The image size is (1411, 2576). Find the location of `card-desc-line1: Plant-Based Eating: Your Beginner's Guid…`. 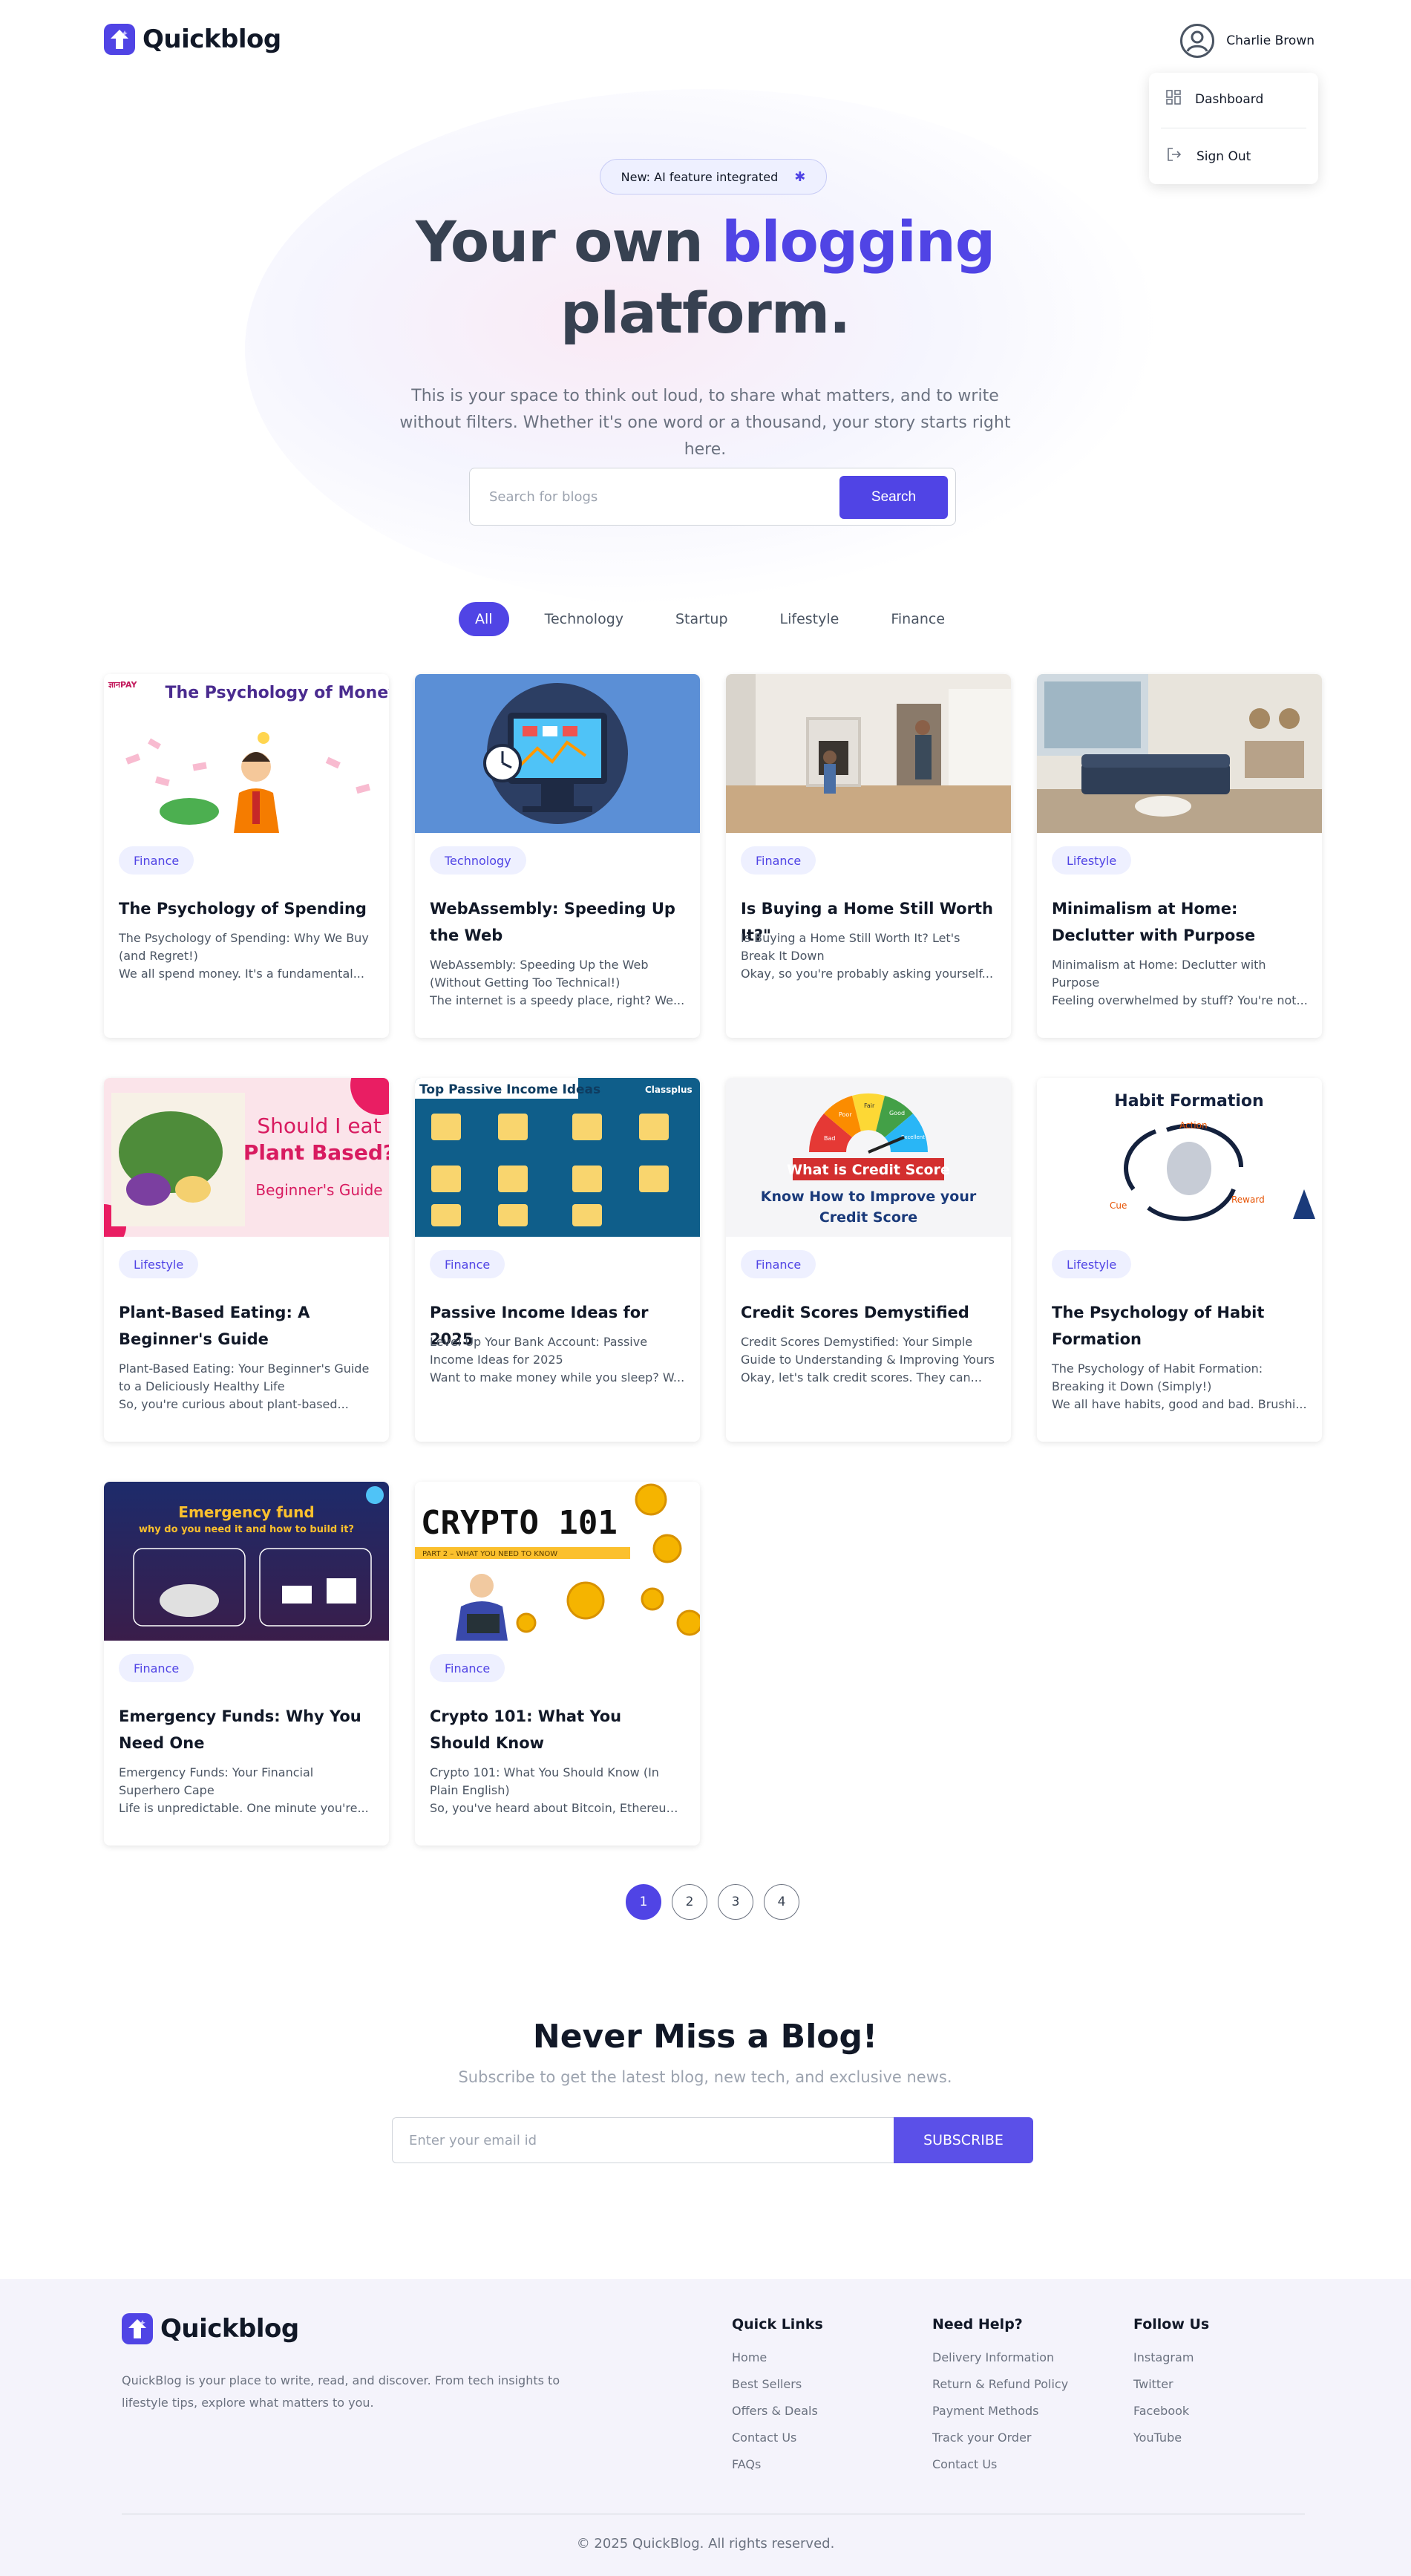

card-desc-line1: Plant-Based Eating: Your Beginner's Guid… is located at coordinates (245, 1377).